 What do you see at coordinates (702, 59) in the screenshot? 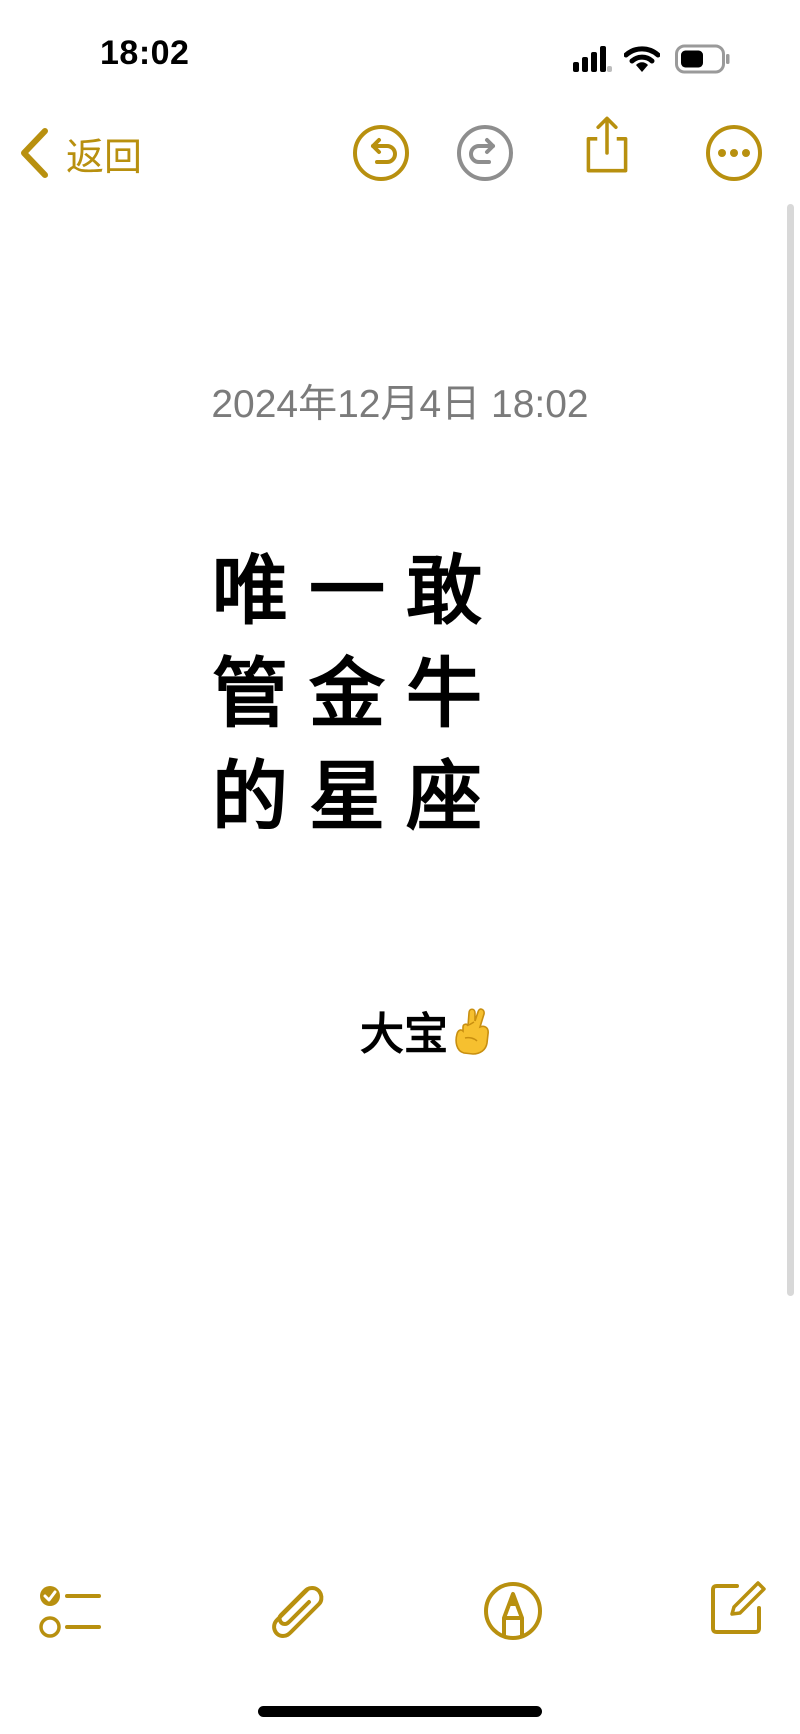
I see `battery-icon` at bounding box center [702, 59].